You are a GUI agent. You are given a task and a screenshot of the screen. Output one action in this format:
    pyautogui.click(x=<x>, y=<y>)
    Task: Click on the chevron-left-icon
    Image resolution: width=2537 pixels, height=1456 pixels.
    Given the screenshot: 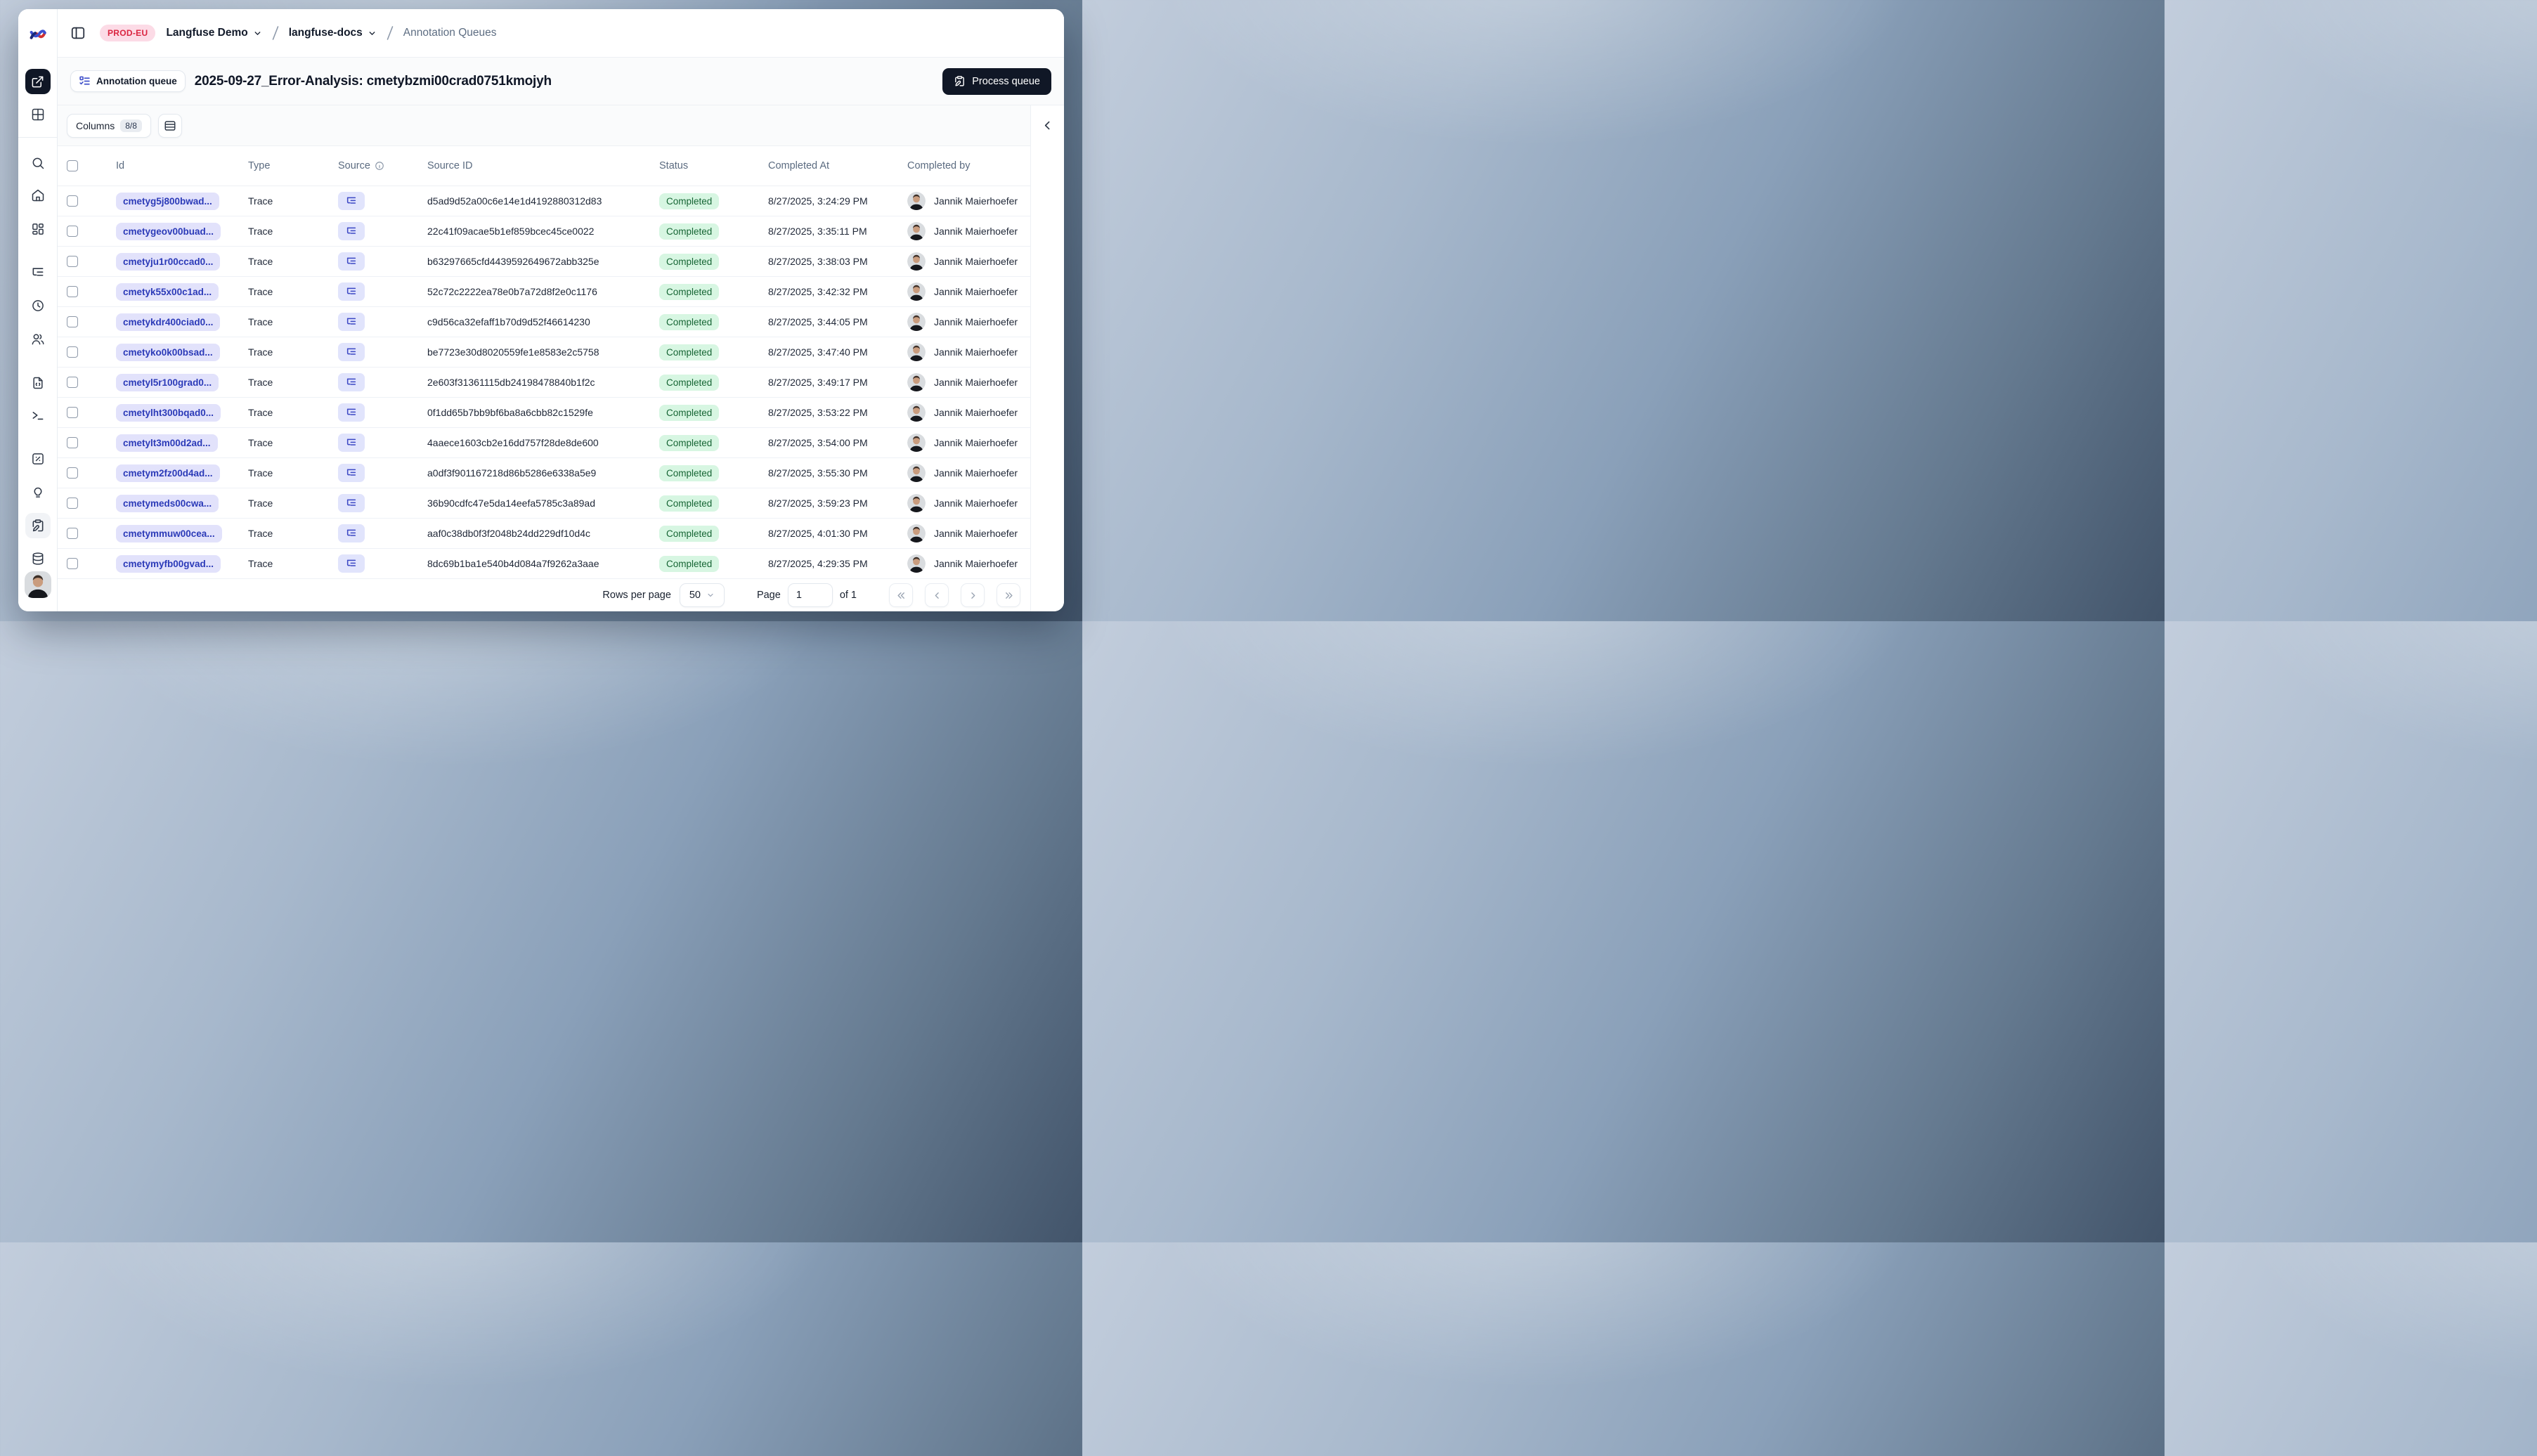 What is the action you would take?
    pyautogui.click(x=1047, y=125)
    